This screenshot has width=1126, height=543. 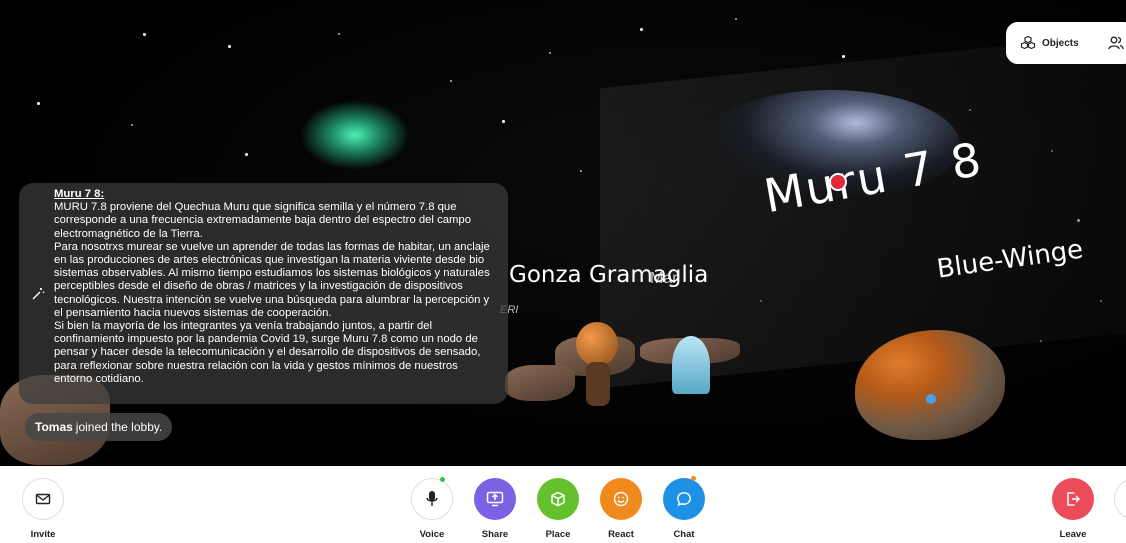 I want to click on chat-button: Chat, so click(x=684, y=508).